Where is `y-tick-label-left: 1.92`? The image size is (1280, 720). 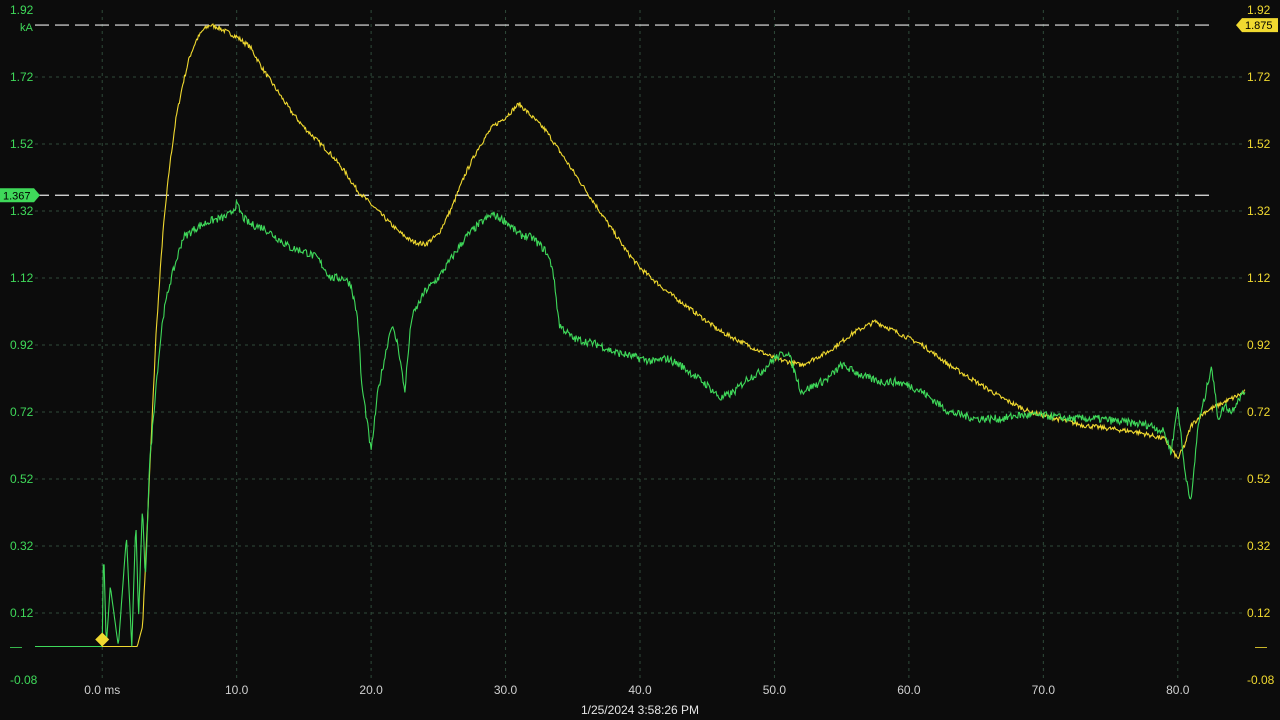 y-tick-label-left: 1.92 is located at coordinates (22, 10).